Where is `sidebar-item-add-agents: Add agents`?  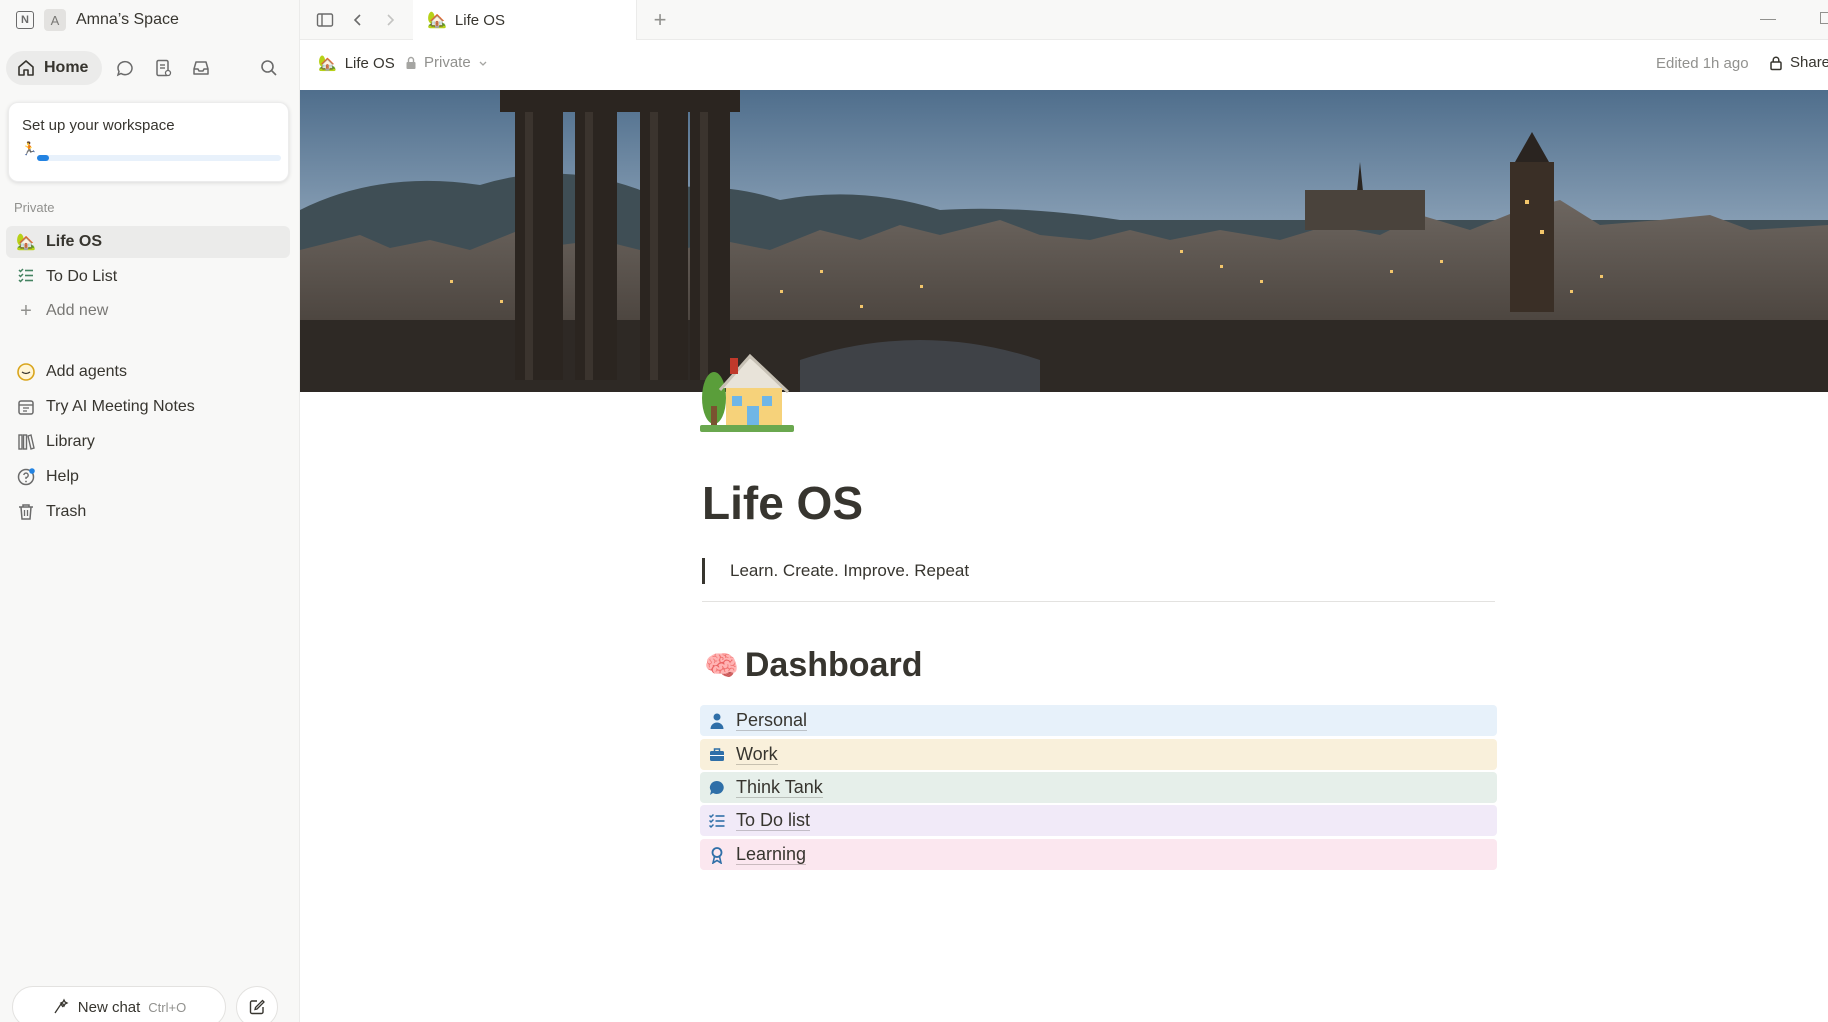
sidebar-item-add-agents: Add agents is located at coordinates (148, 372).